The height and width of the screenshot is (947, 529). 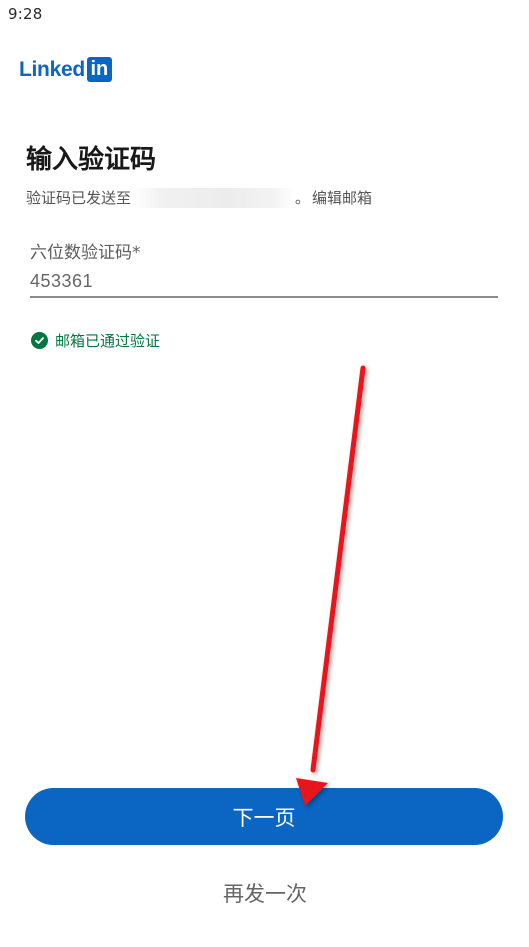 What do you see at coordinates (91, 160) in the screenshot?
I see `page-title: 输入验证码` at bounding box center [91, 160].